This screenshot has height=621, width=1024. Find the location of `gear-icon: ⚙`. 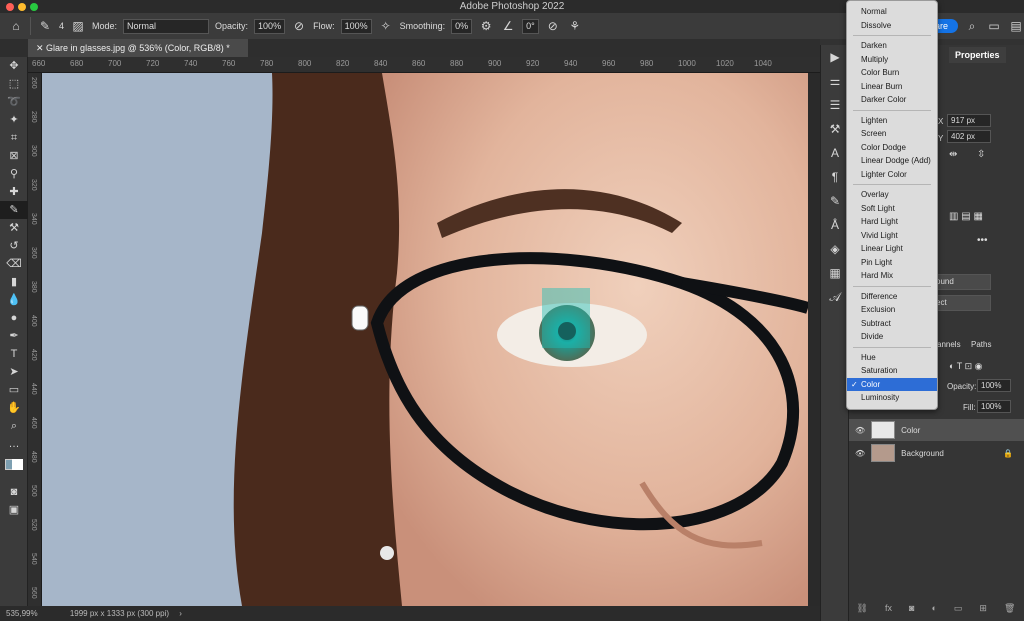

gear-icon: ⚙ is located at coordinates (486, 26).